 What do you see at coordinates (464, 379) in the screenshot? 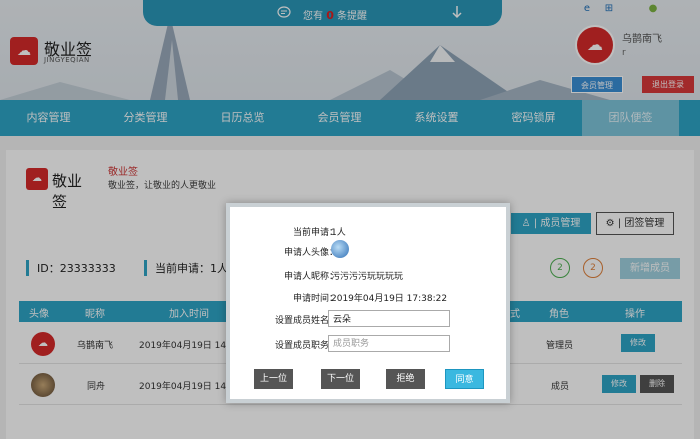
I see `accept-button: 同意` at bounding box center [464, 379].